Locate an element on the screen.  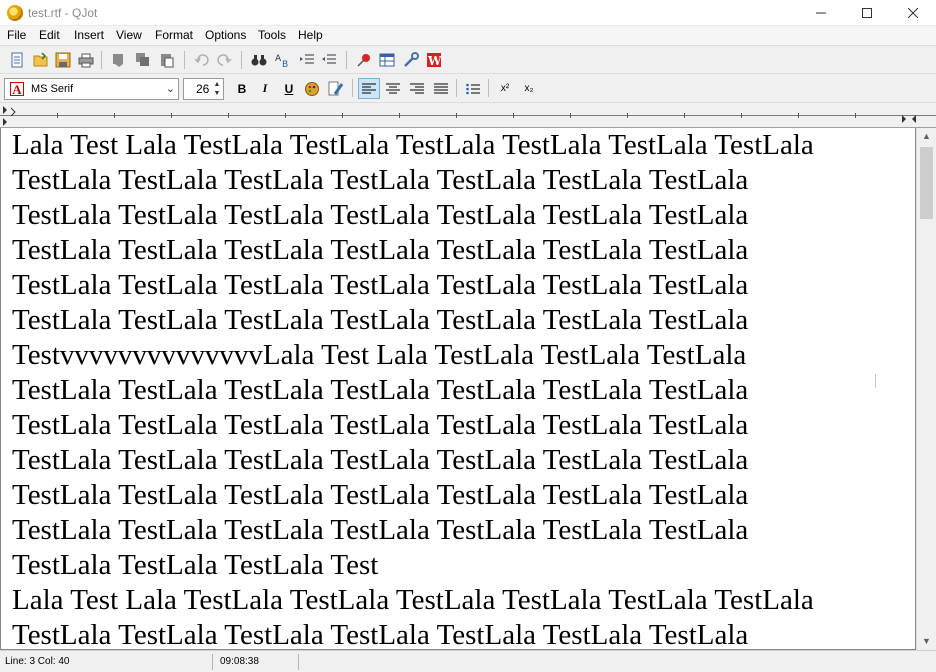
find-button is located at coordinates (259, 60).